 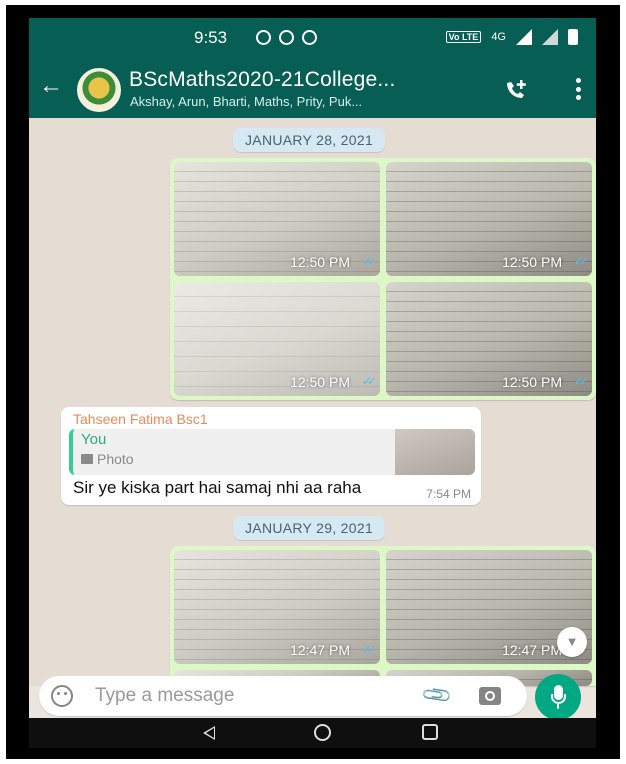 I want to click on nav-recents-icon, so click(x=430, y=732).